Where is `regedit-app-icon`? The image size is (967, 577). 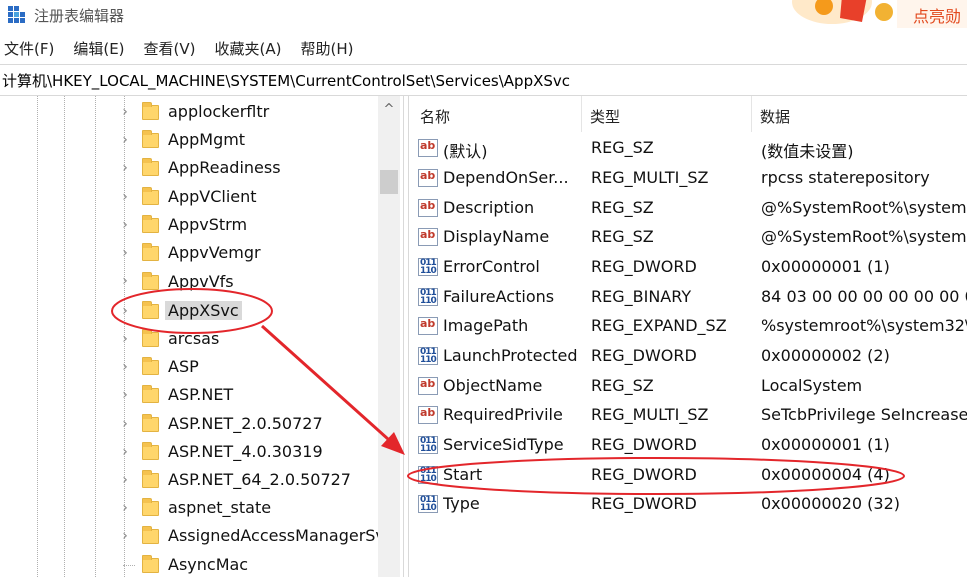 regedit-app-icon is located at coordinates (16, 14).